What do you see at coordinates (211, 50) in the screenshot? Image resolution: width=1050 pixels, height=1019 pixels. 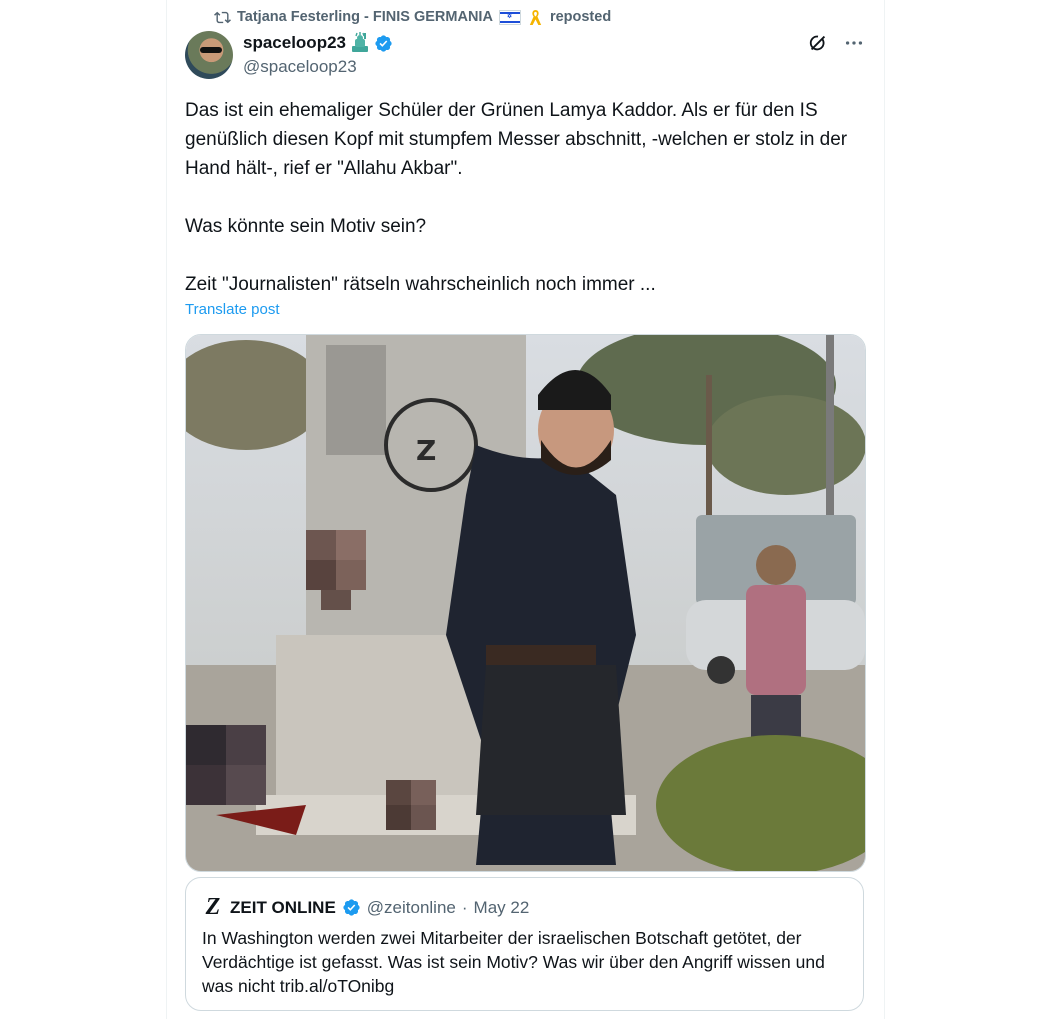 I see `avatar-sunglasses` at bounding box center [211, 50].